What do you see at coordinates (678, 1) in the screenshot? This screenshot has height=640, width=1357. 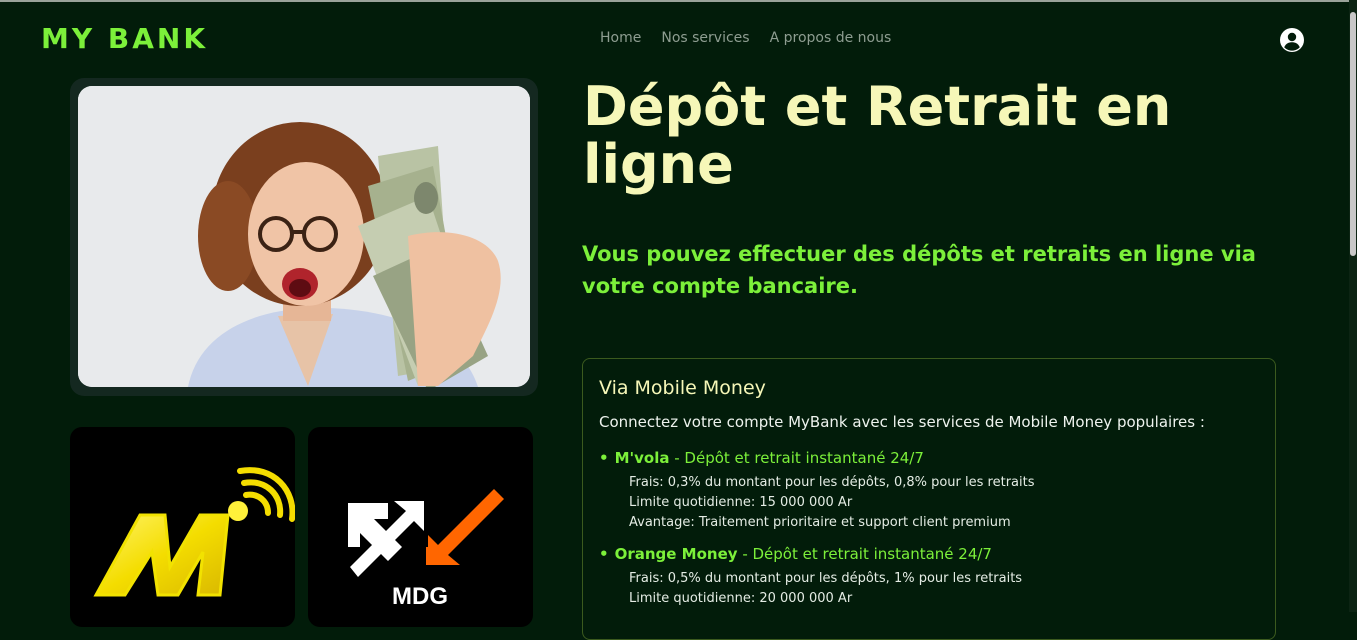 I see `window-top-border` at bounding box center [678, 1].